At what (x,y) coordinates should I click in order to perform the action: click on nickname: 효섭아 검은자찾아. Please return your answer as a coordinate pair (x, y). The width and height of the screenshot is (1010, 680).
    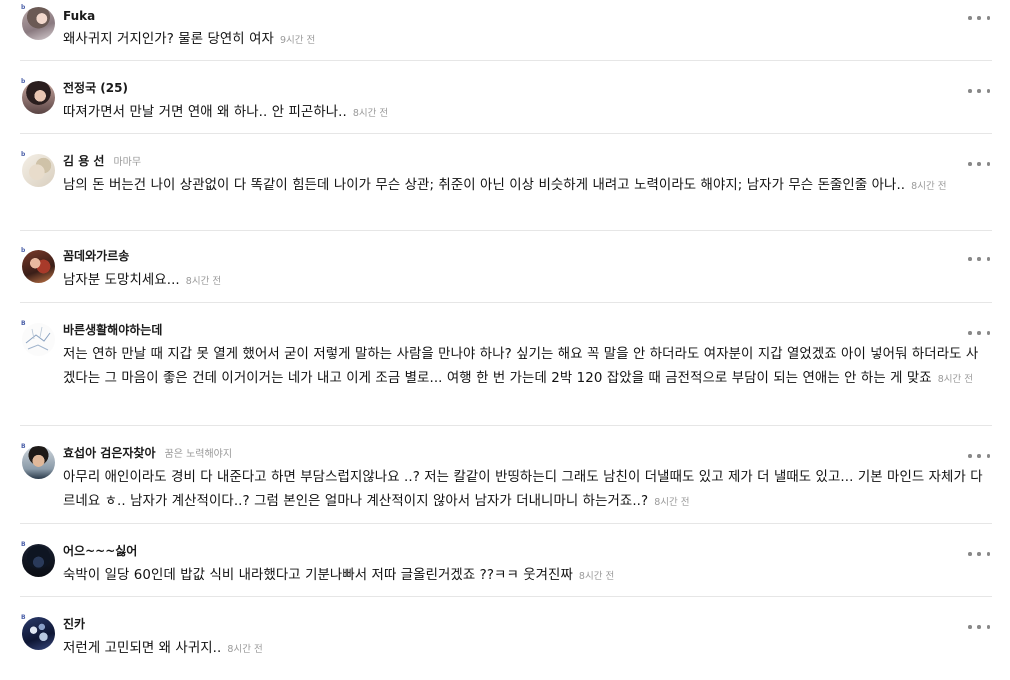
    Looking at the image, I should click on (109, 453).